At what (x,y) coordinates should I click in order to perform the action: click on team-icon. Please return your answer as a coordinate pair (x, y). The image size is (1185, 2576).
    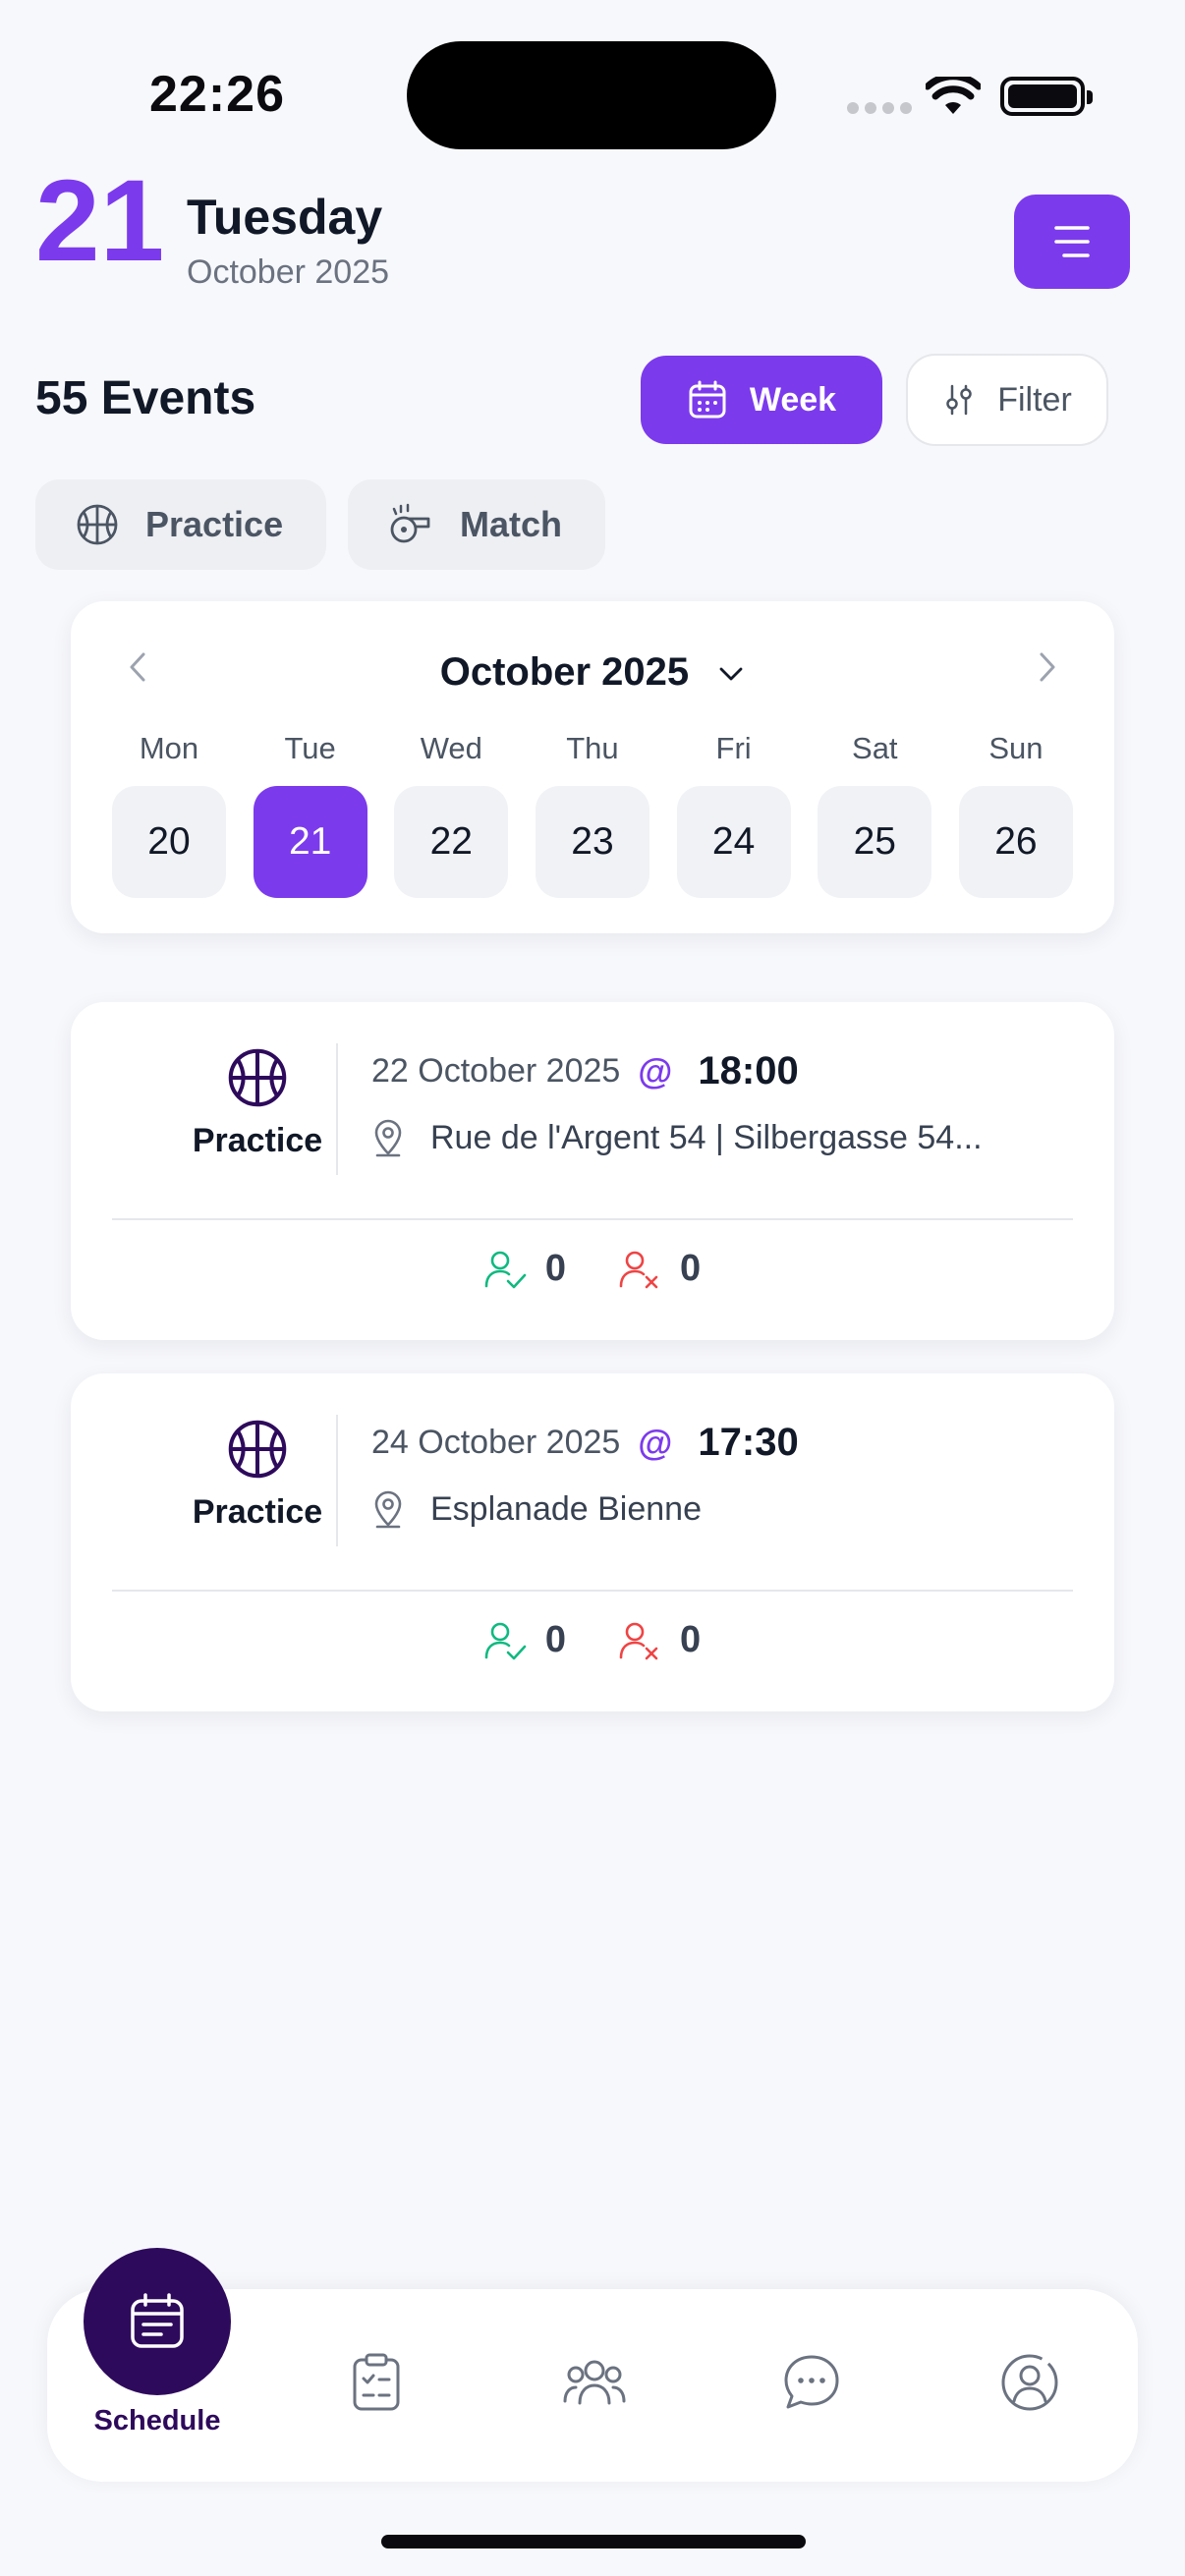
    Looking at the image, I should click on (594, 2382).